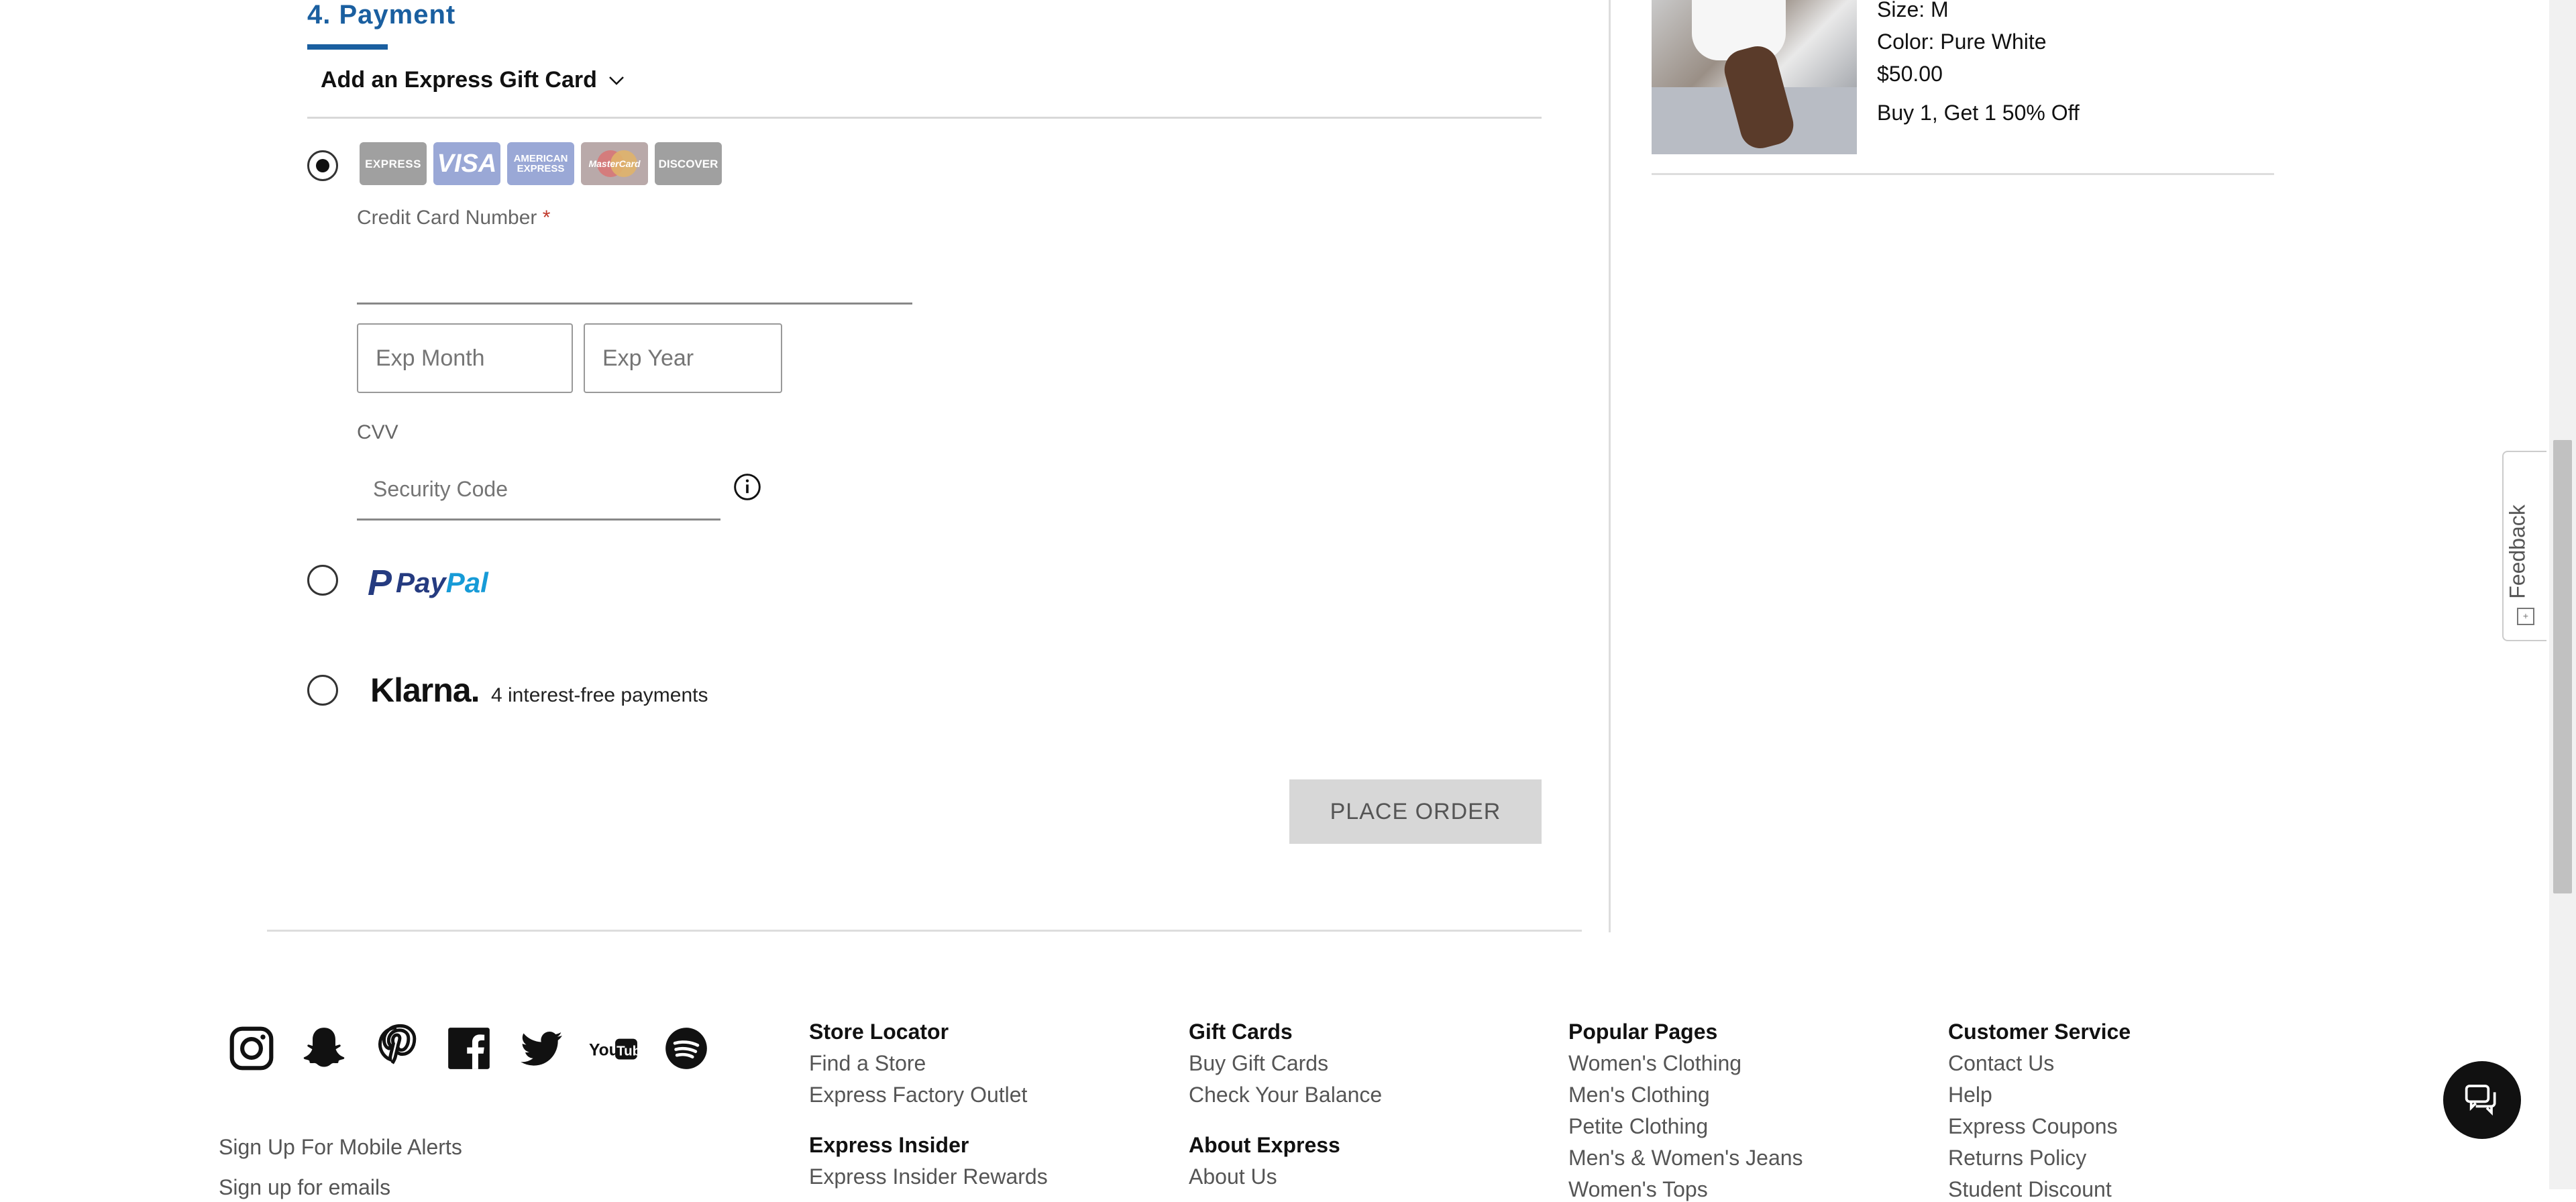 The image size is (2576, 1202). I want to click on chat-button, so click(2482, 1100).